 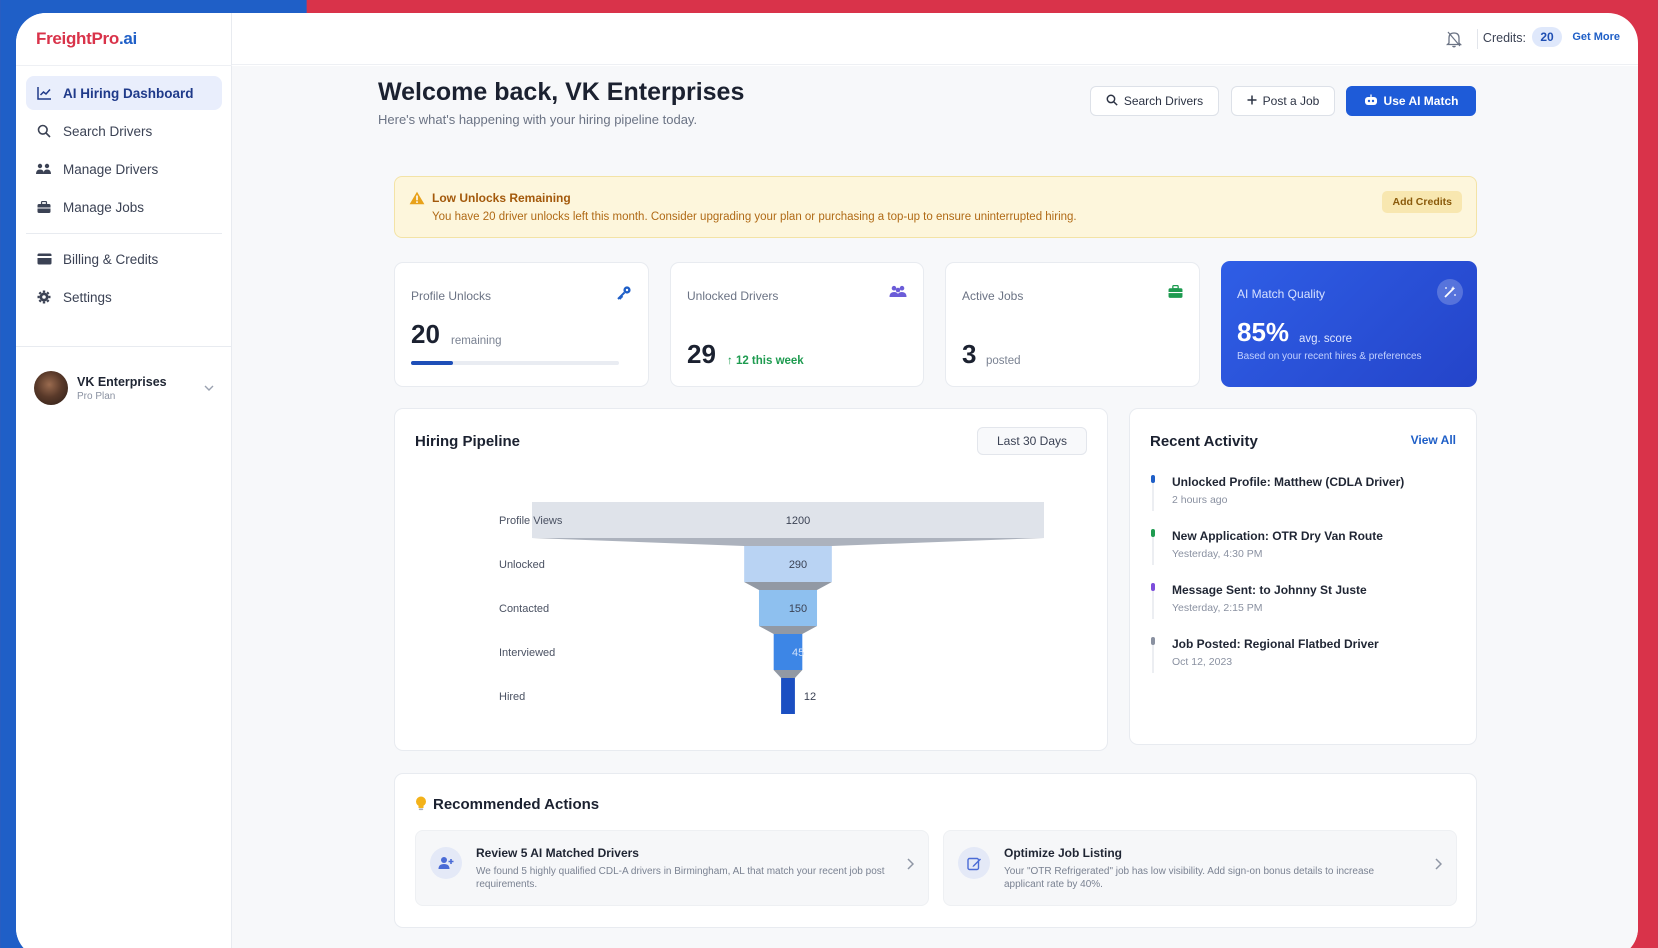 What do you see at coordinates (476, 341) in the screenshot?
I see `stat-unit: remaining` at bounding box center [476, 341].